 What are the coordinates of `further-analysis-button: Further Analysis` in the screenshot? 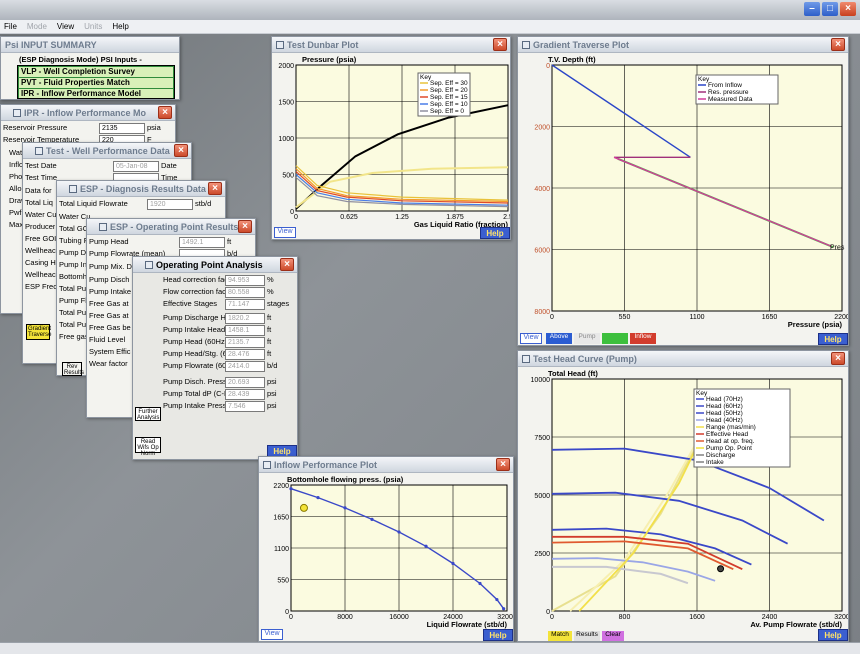 It's located at (148, 414).